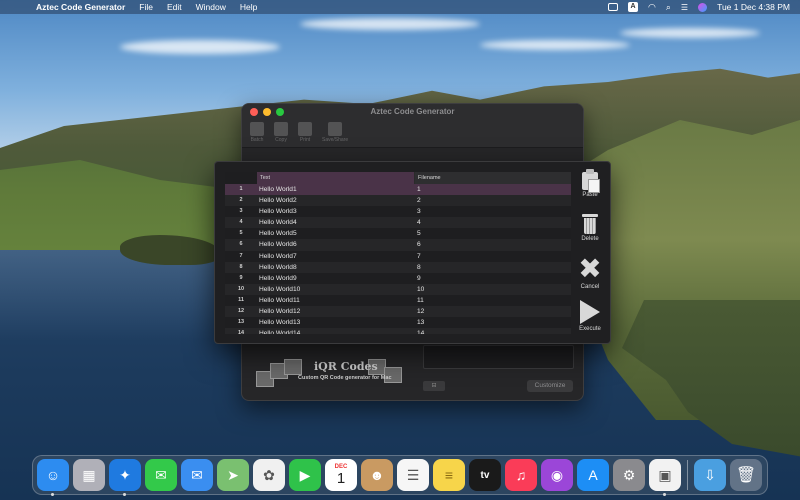 This screenshot has height=500, width=800. What do you see at coordinates (557, 475) in the screenshot?
I see `podcasts-icon: ◉` at bounding box center [557, 475].